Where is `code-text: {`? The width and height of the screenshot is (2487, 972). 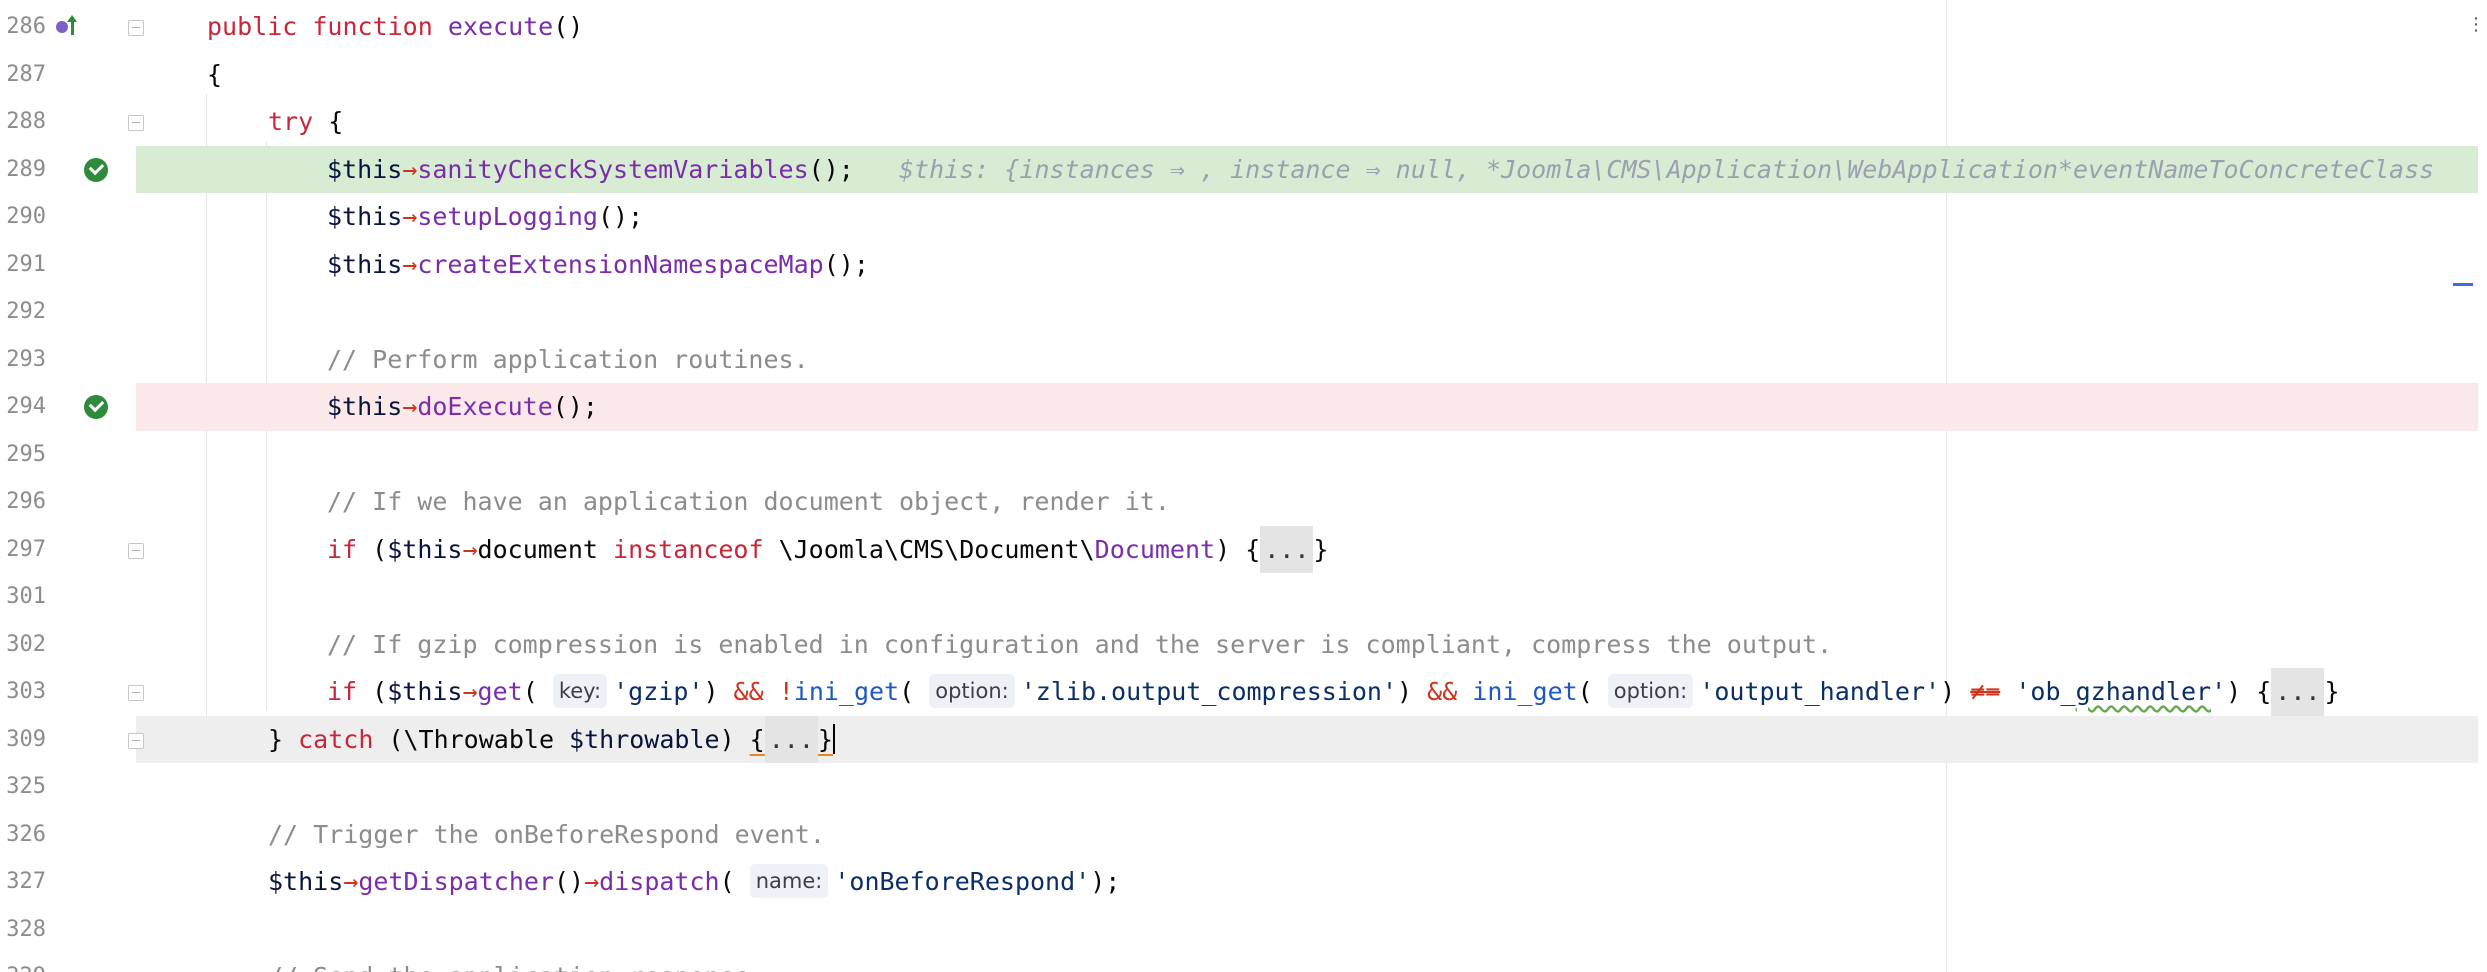 code-text: { is located at coordinates (214, 75).